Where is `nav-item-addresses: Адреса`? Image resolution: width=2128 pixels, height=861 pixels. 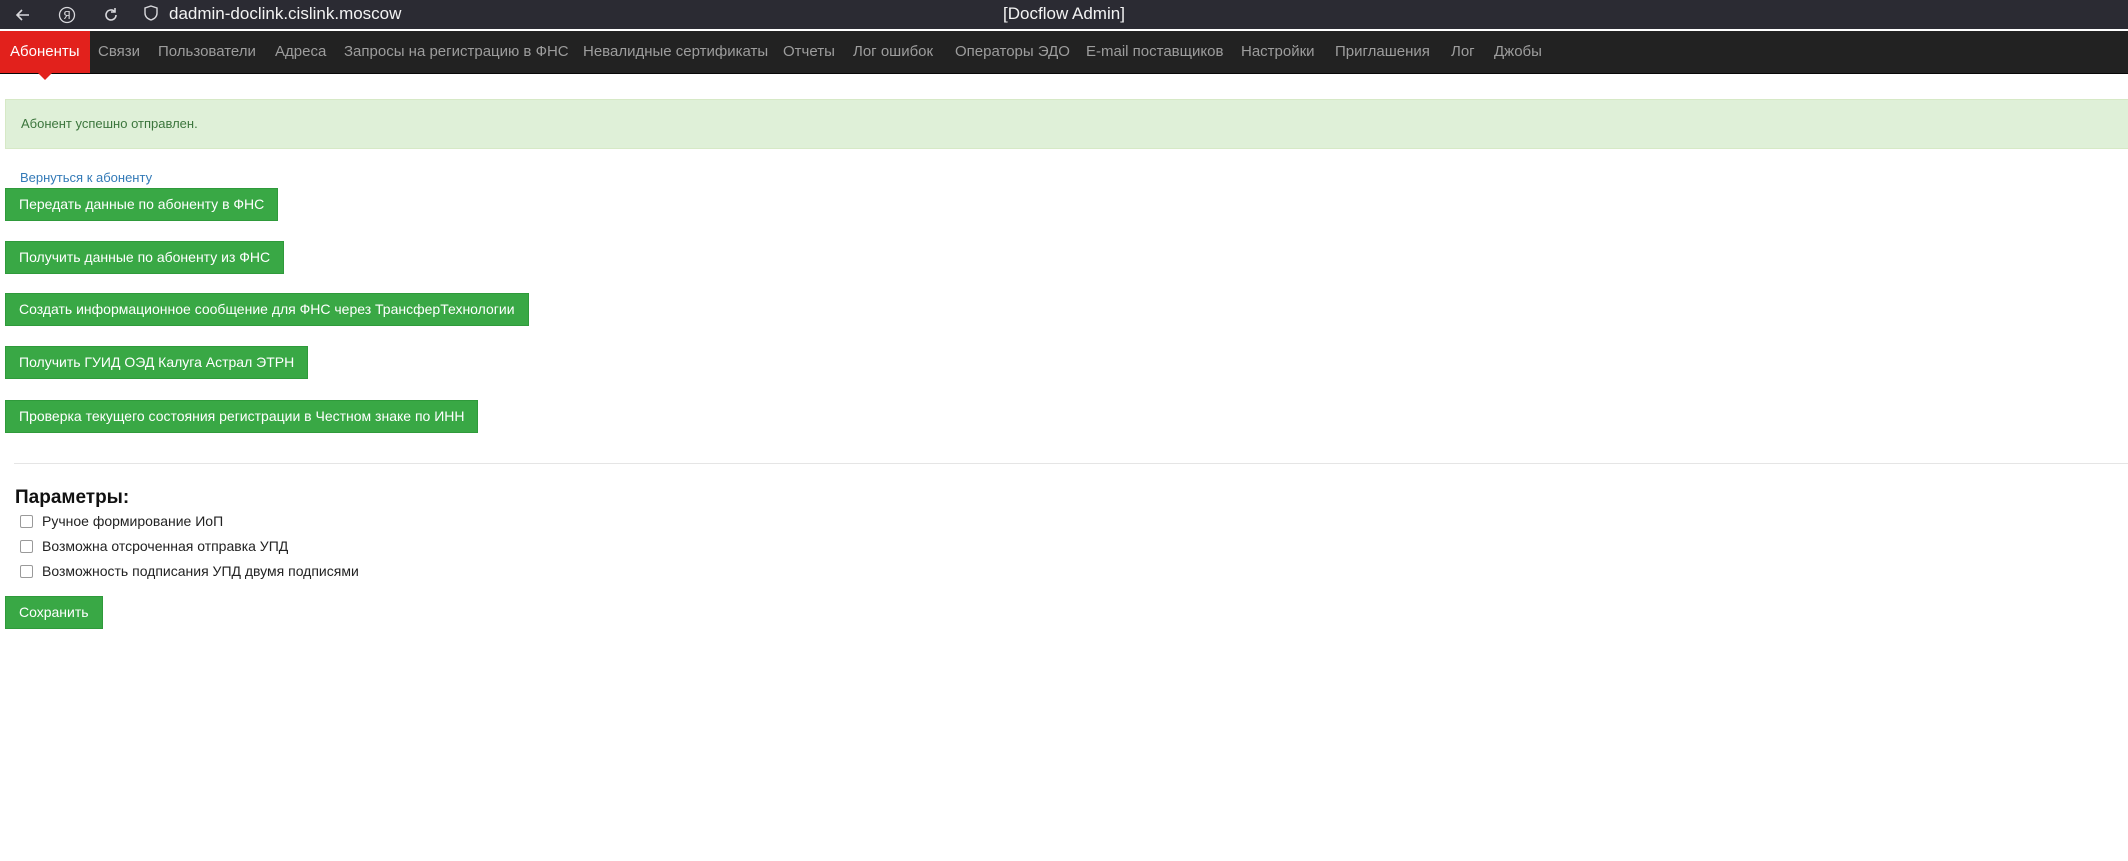
nav-item-addresses: Адреса is located at coordinates (300, 52).